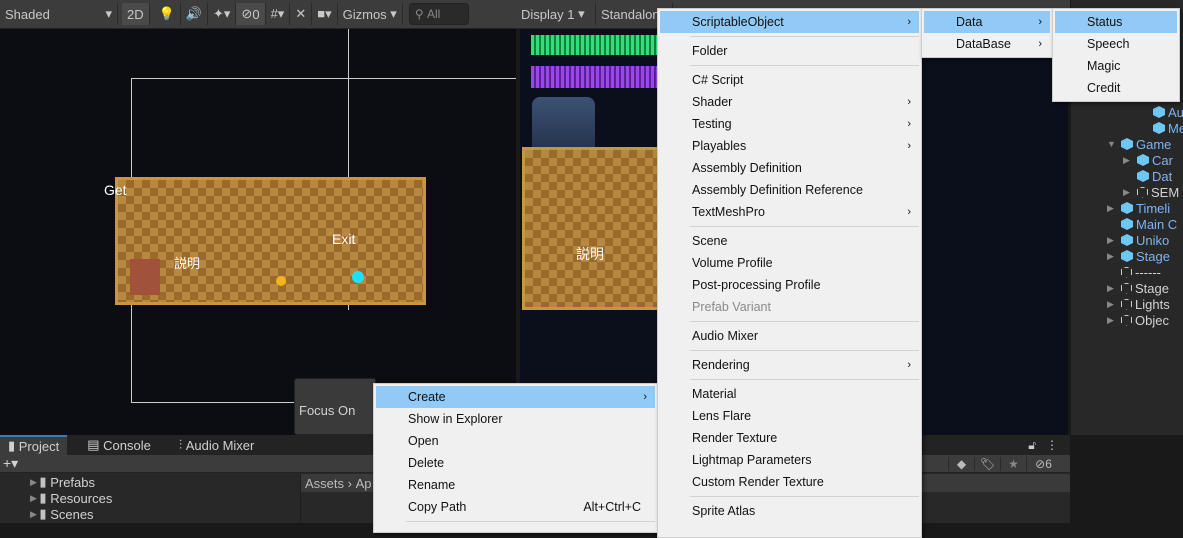 The height and width of the screenshot is (538, 1183). Describe the element at coordinates (150, 482) in the screenshot. I see `folder-item: ▶ ▮ Prefabs` at that location.